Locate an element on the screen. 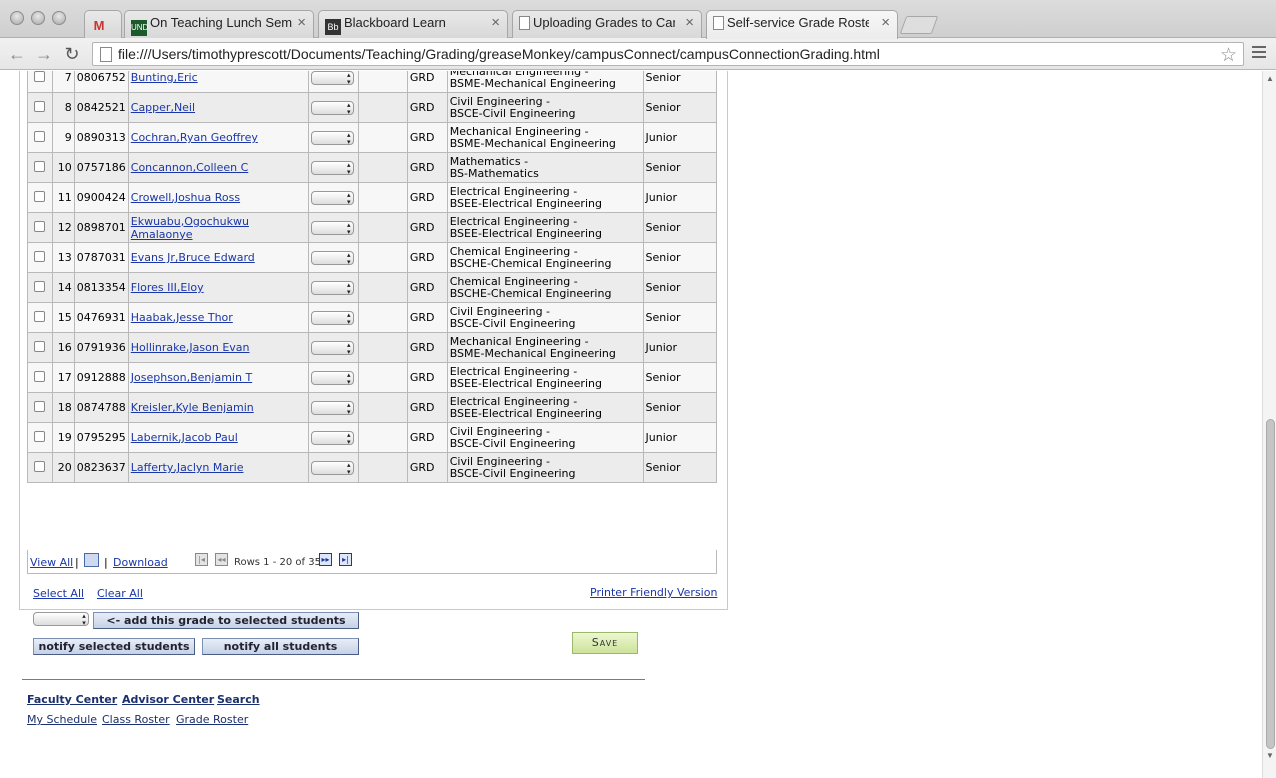 The height and width of the screenshot is (778, 1276). student-name-link: Kreisler,Kyle Benjamin is located at coordinates (192, 407).